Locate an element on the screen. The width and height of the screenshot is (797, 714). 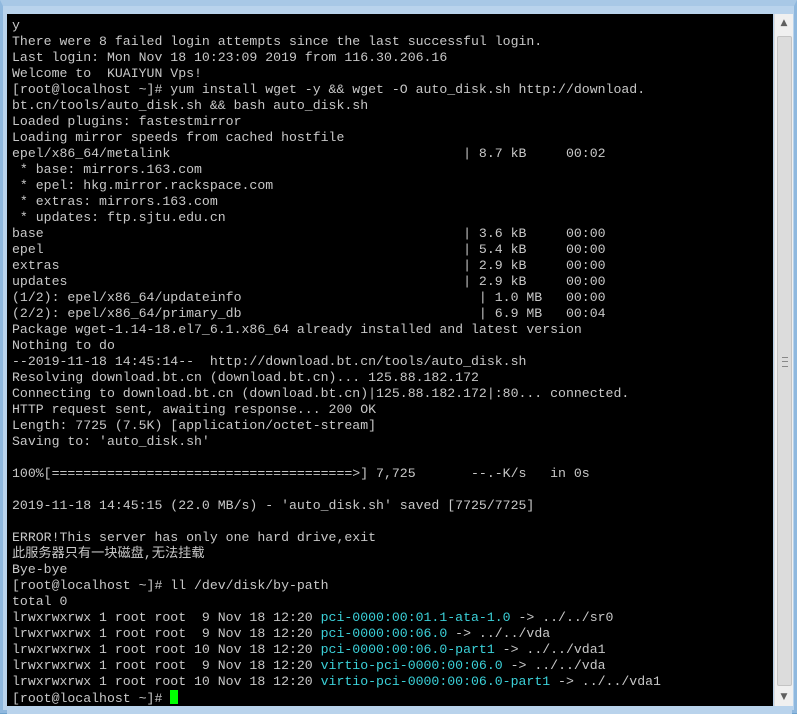
vertical-scrollbar: ▲ ▼ is located at coordinates (783, 360).